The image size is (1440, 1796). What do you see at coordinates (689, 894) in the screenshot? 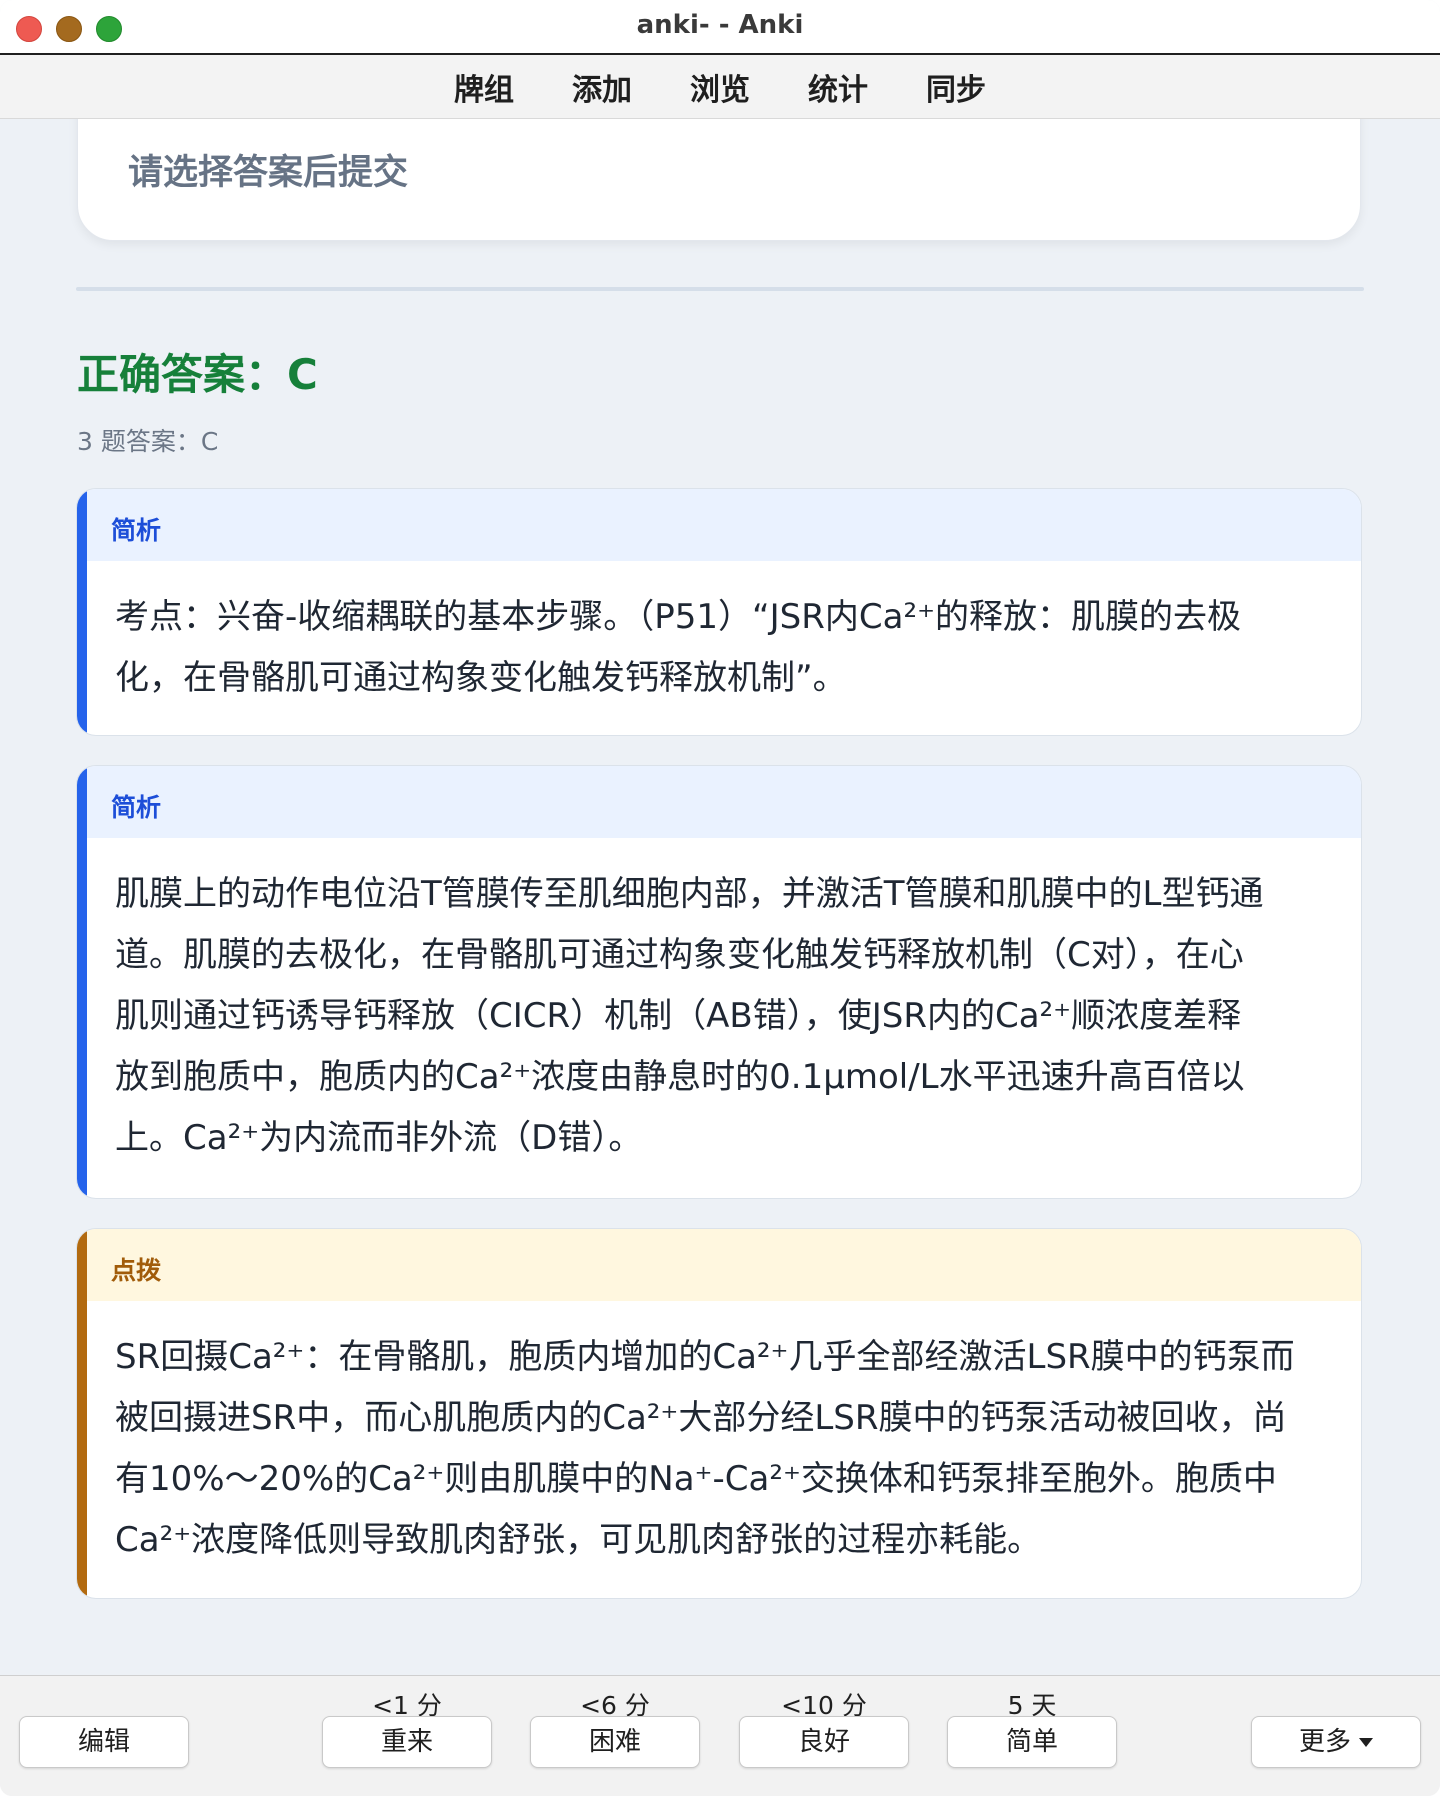
I see `callout-line: 肌膜上的动作电位沿T管膜传至肌细胞内部，并激活T管膜和肌膜中的L型钙通` at bounding box center [689, 894].